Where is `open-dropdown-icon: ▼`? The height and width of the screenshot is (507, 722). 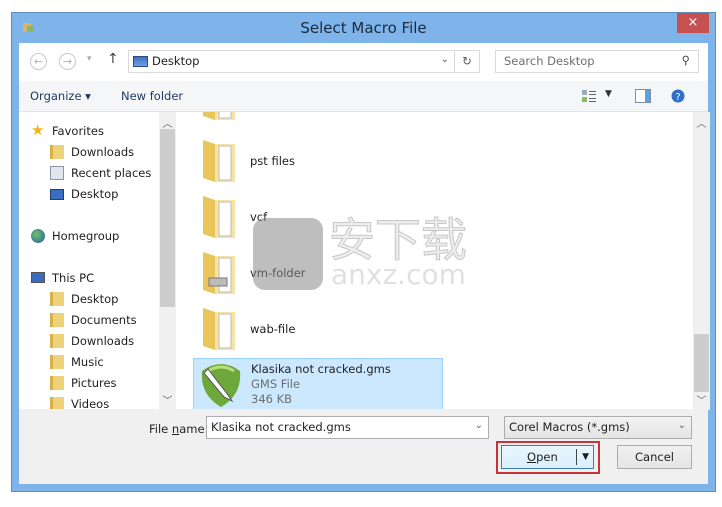
open-dropdown-icon: ▼ is located at coordinates (585, 457).